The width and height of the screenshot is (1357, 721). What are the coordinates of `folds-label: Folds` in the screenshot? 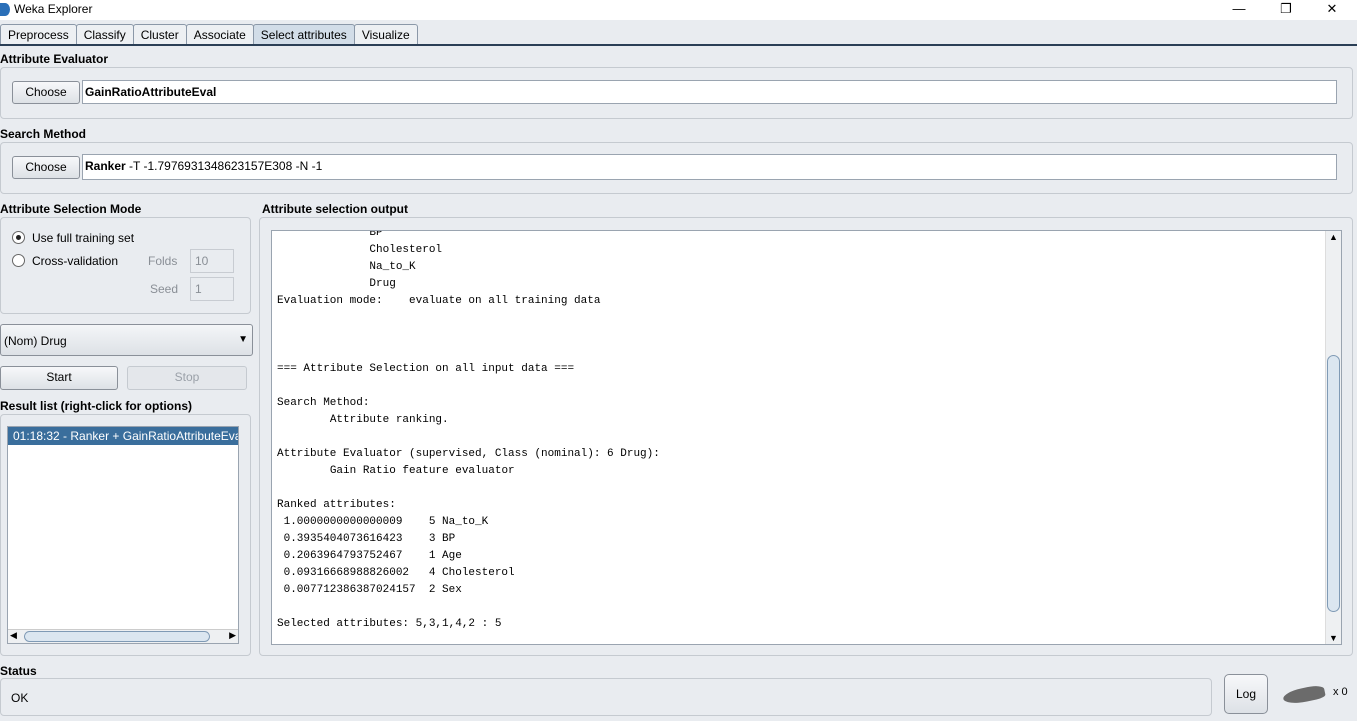 It's located at (163, 261).